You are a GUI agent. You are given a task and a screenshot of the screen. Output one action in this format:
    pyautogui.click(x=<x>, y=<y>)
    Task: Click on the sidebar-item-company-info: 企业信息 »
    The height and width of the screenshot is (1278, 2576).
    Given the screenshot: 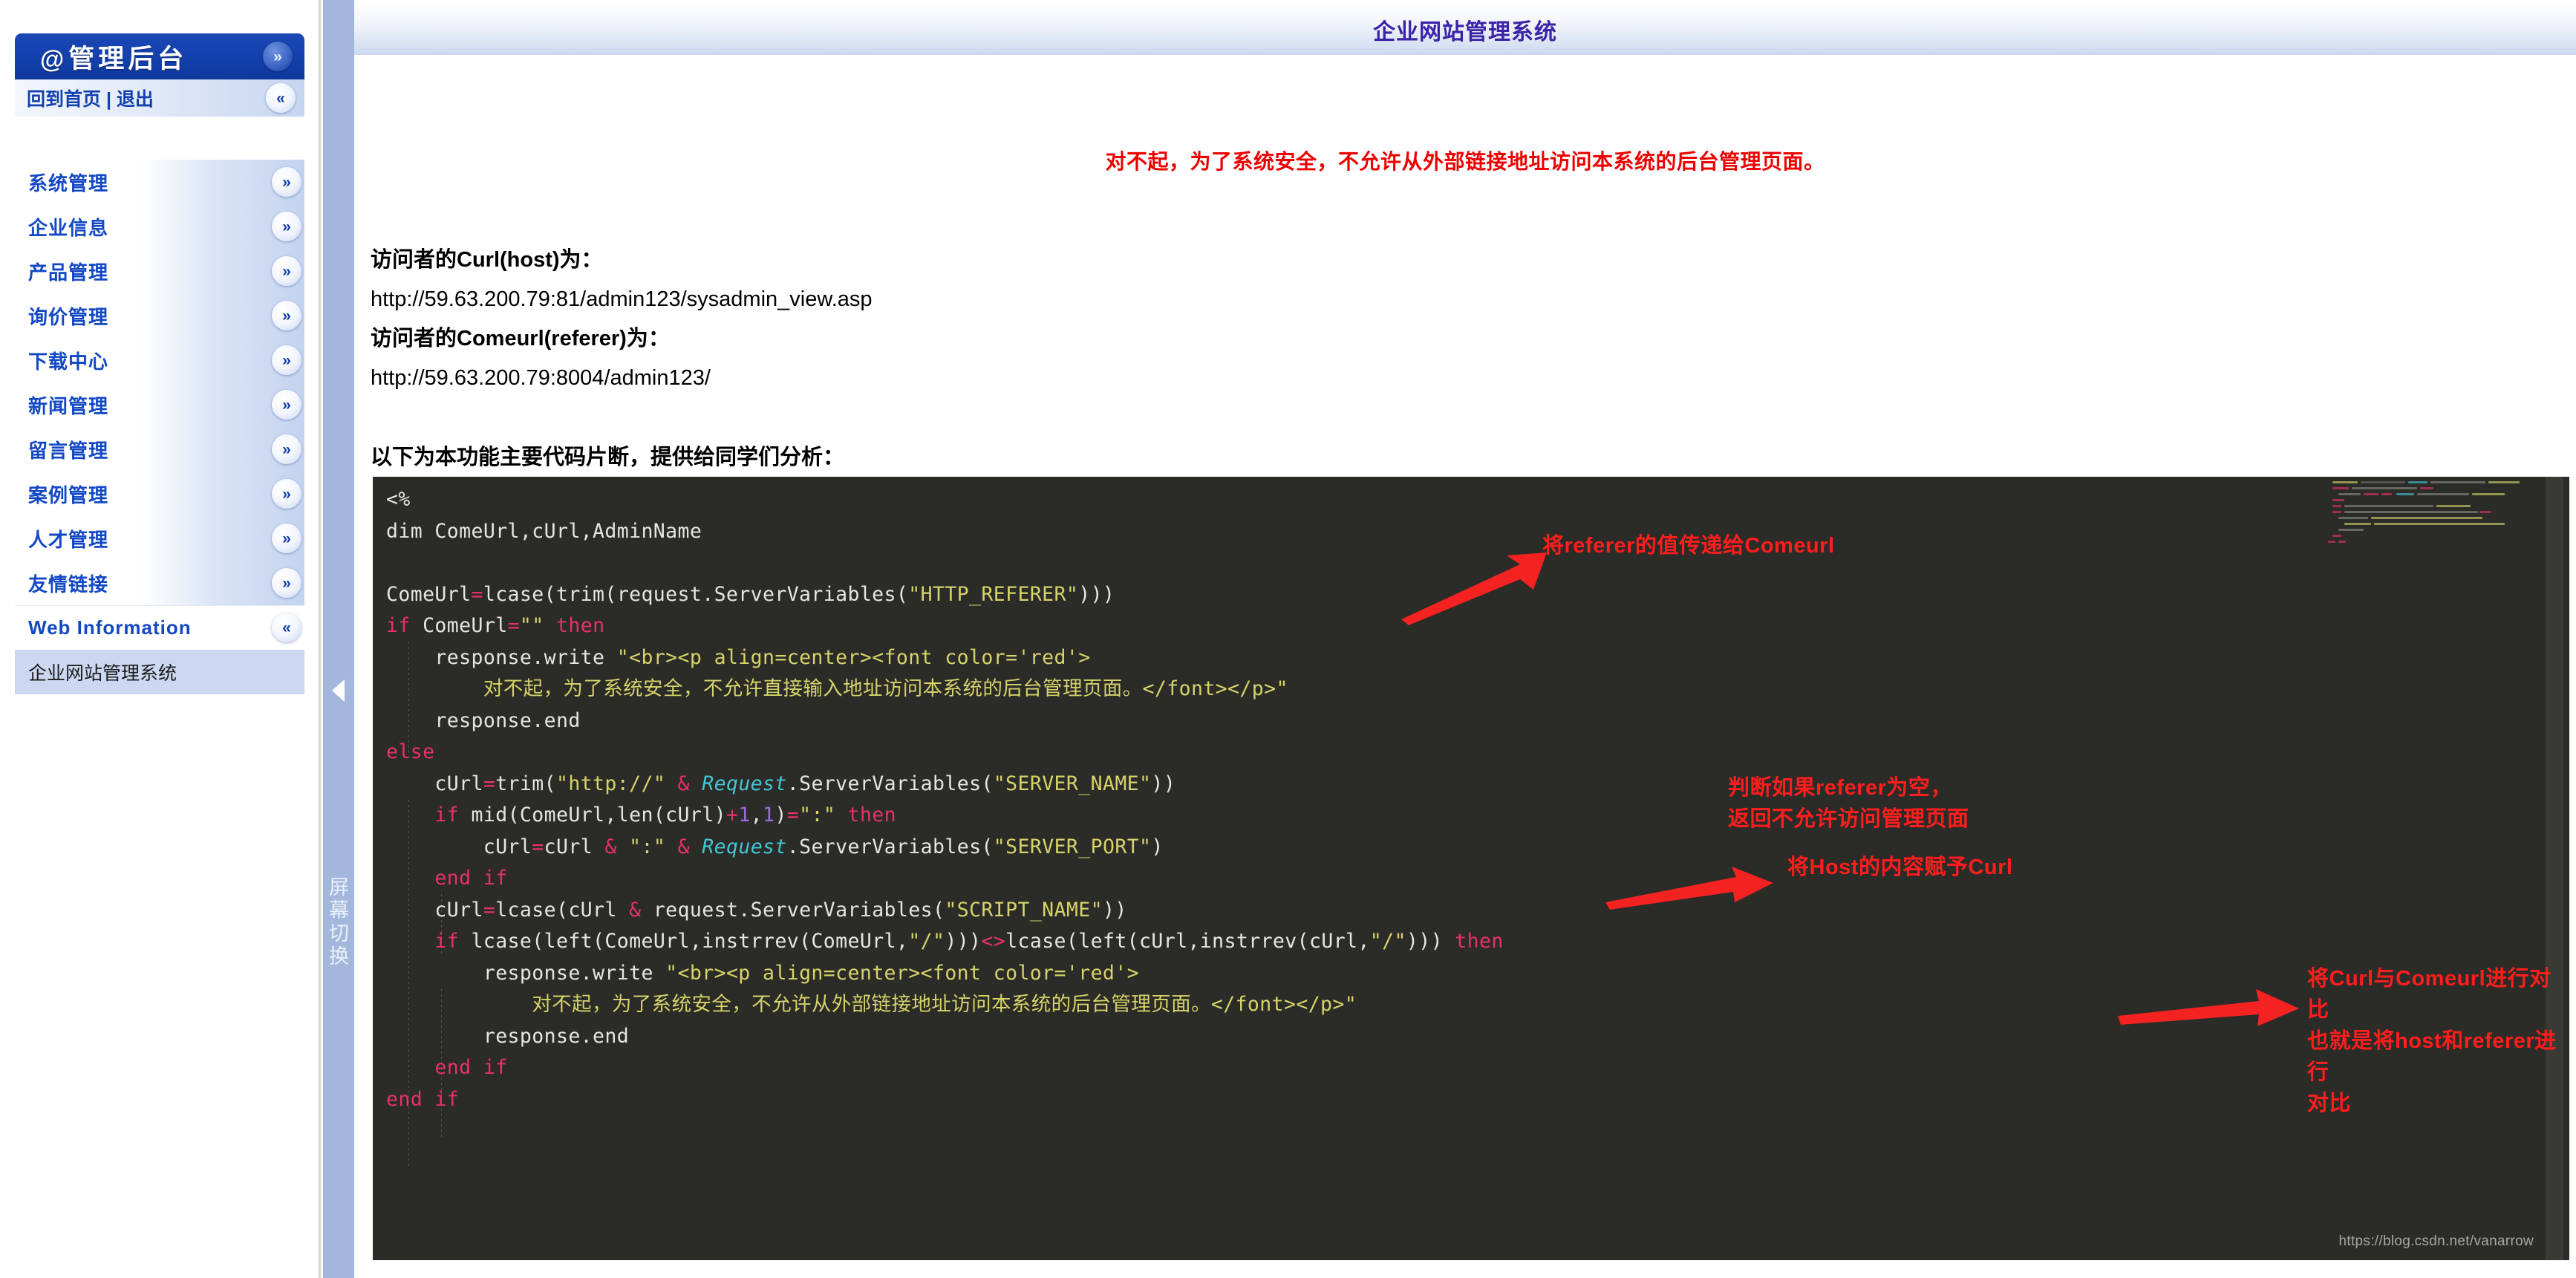 What is the action you would take?
    pyautogui.click(x=159, y=226)
    